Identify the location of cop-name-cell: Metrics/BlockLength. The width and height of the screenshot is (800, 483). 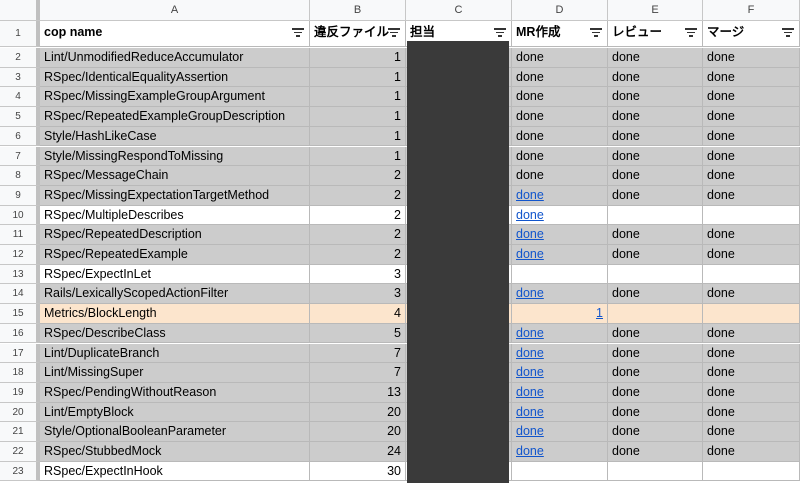
(175, 314).